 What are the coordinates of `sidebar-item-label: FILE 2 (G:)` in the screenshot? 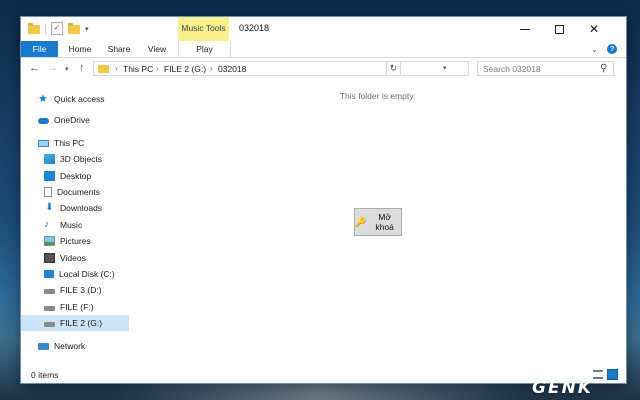 It's located at (81, 323).